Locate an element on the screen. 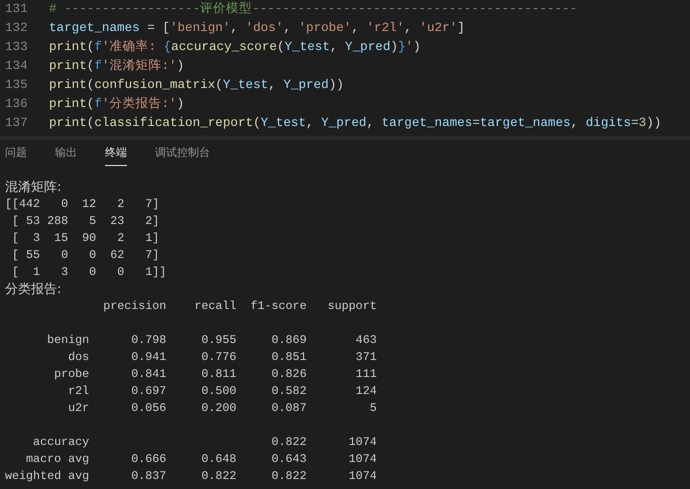 The image size is (690, 489). line-number: 134 is located at coordinates (16, 66).